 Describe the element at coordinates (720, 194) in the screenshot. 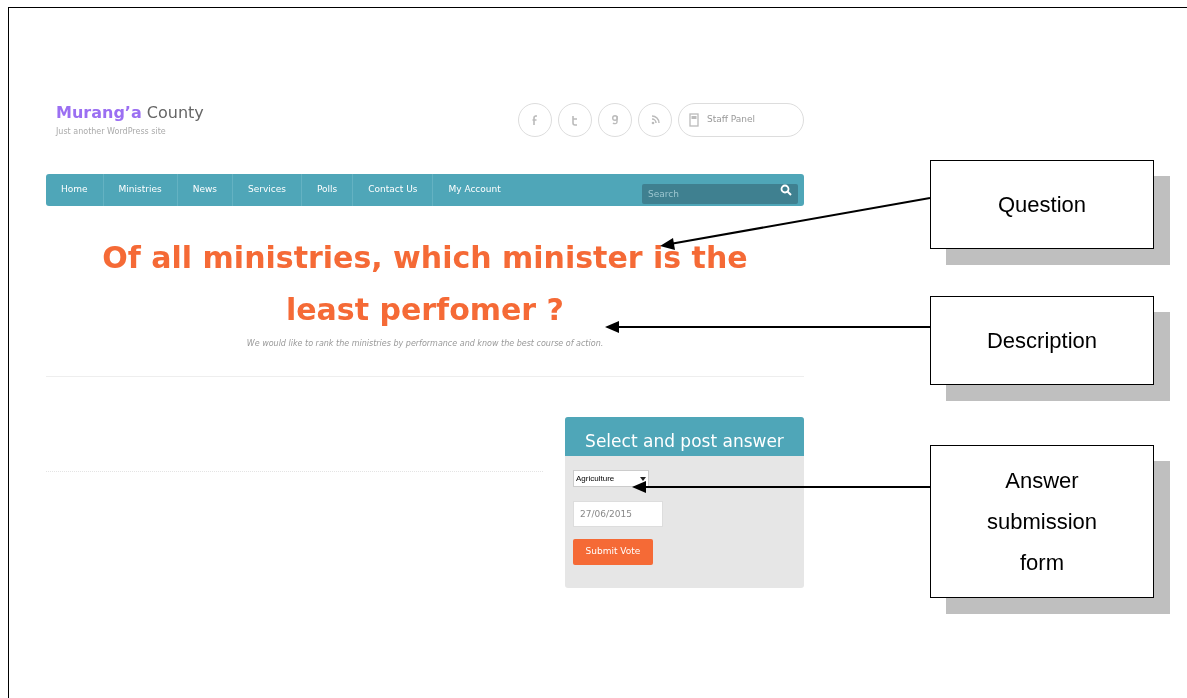

I see `search-field: Search` at that location.